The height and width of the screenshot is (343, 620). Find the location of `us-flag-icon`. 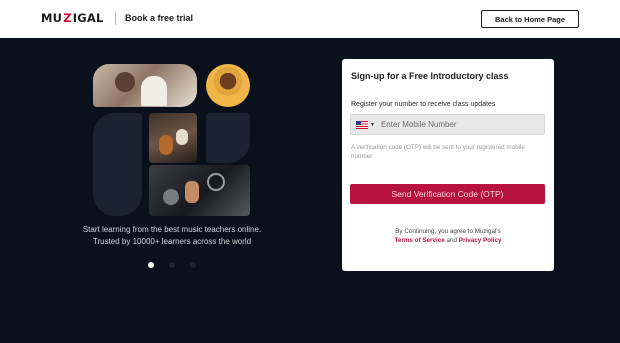

us-flag-icon is located at coordinates (362, 124).